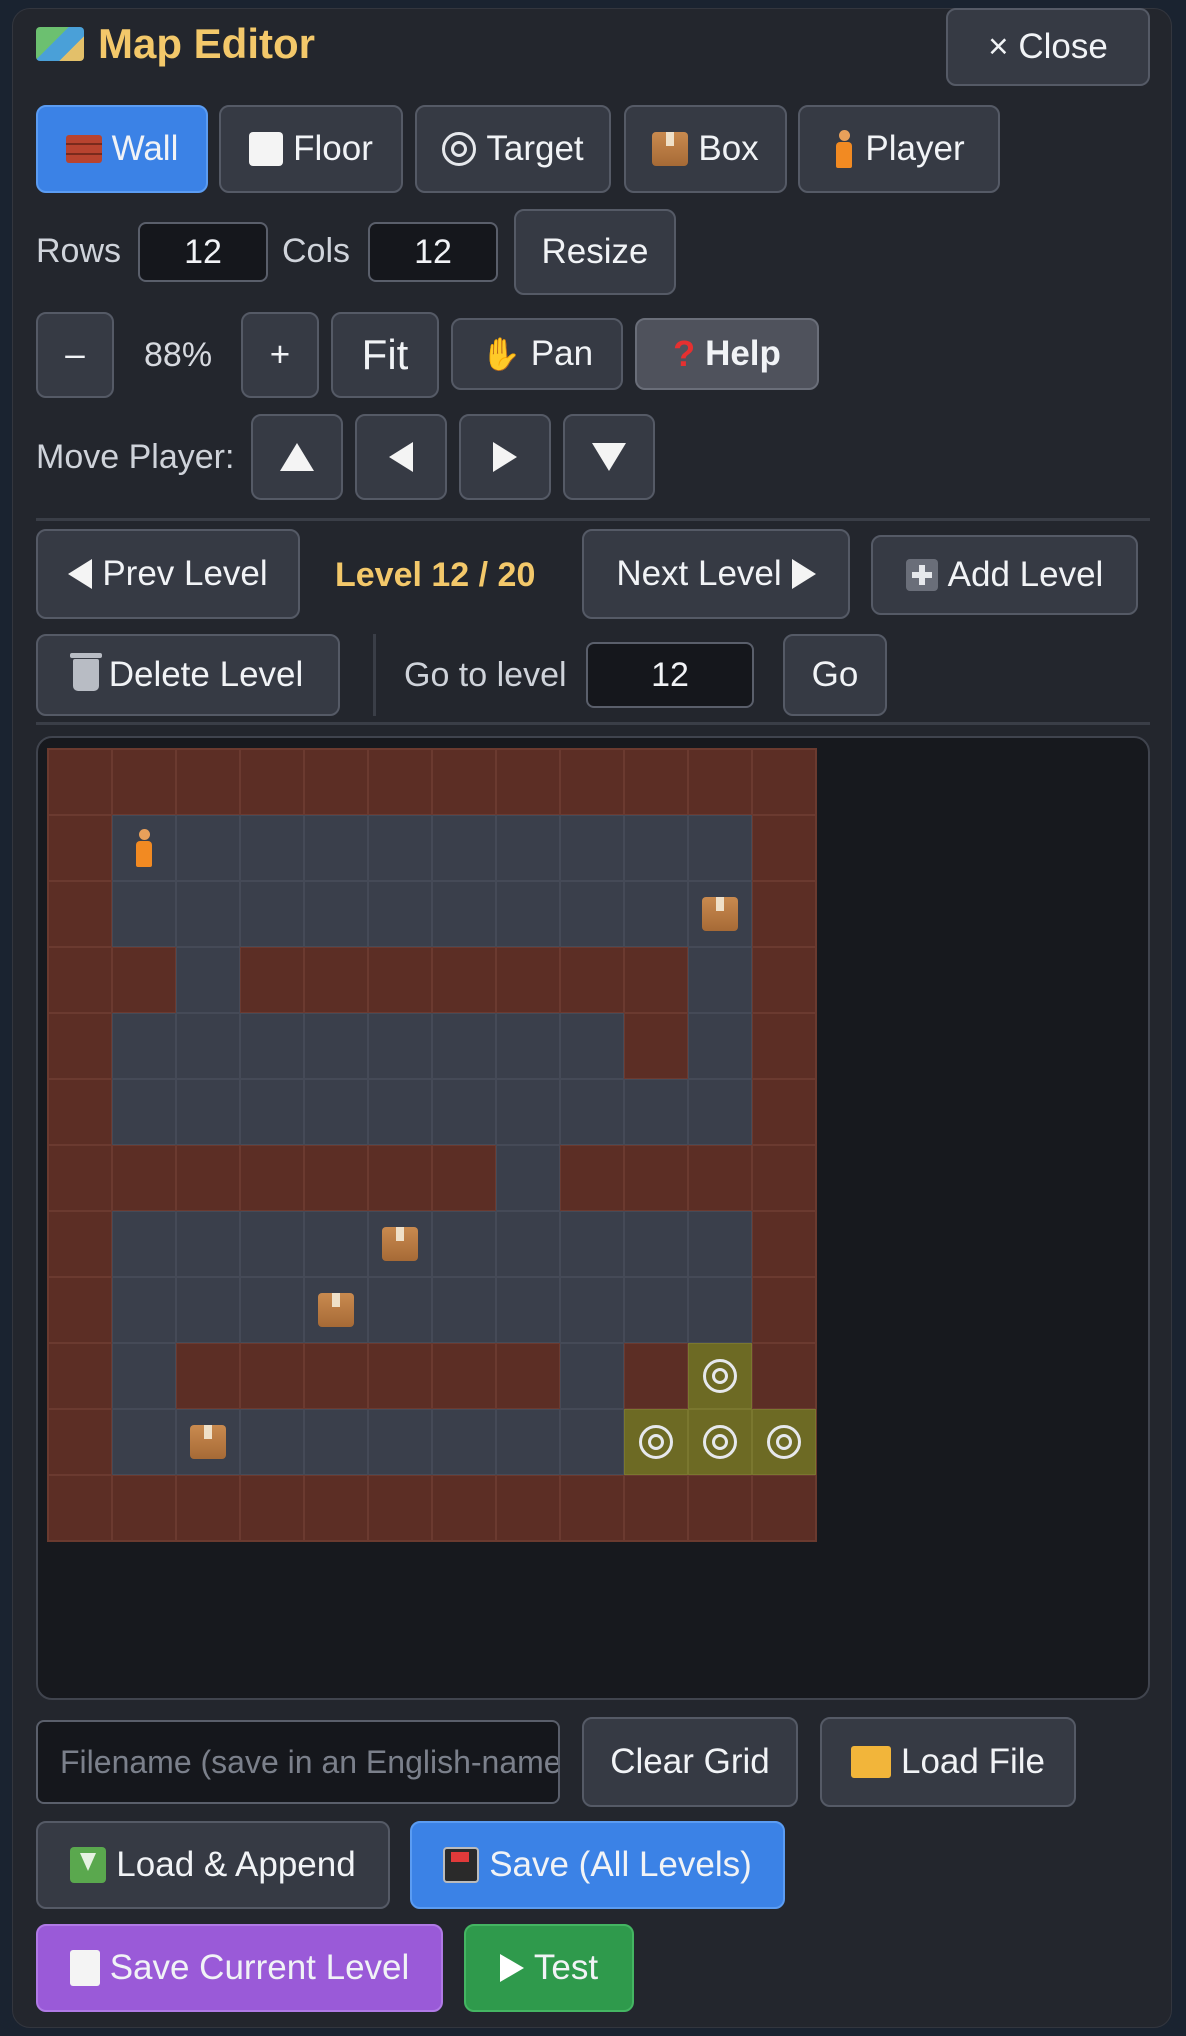 Image resolution: width=1186 pixels, height=2036 pixels. What do you see at coordinates (385, 355) in the screenshot?
I see `fit-button: Fit` at bounding box center [385, 355].